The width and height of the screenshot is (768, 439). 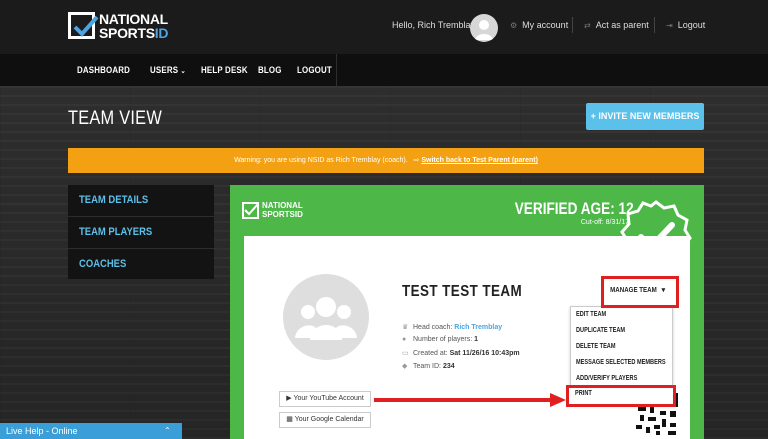 What do you see at coordinates (685, 25) in the screenshot?
I see `logout-link: ⇥ Logout` at bounding box center [685, 25].